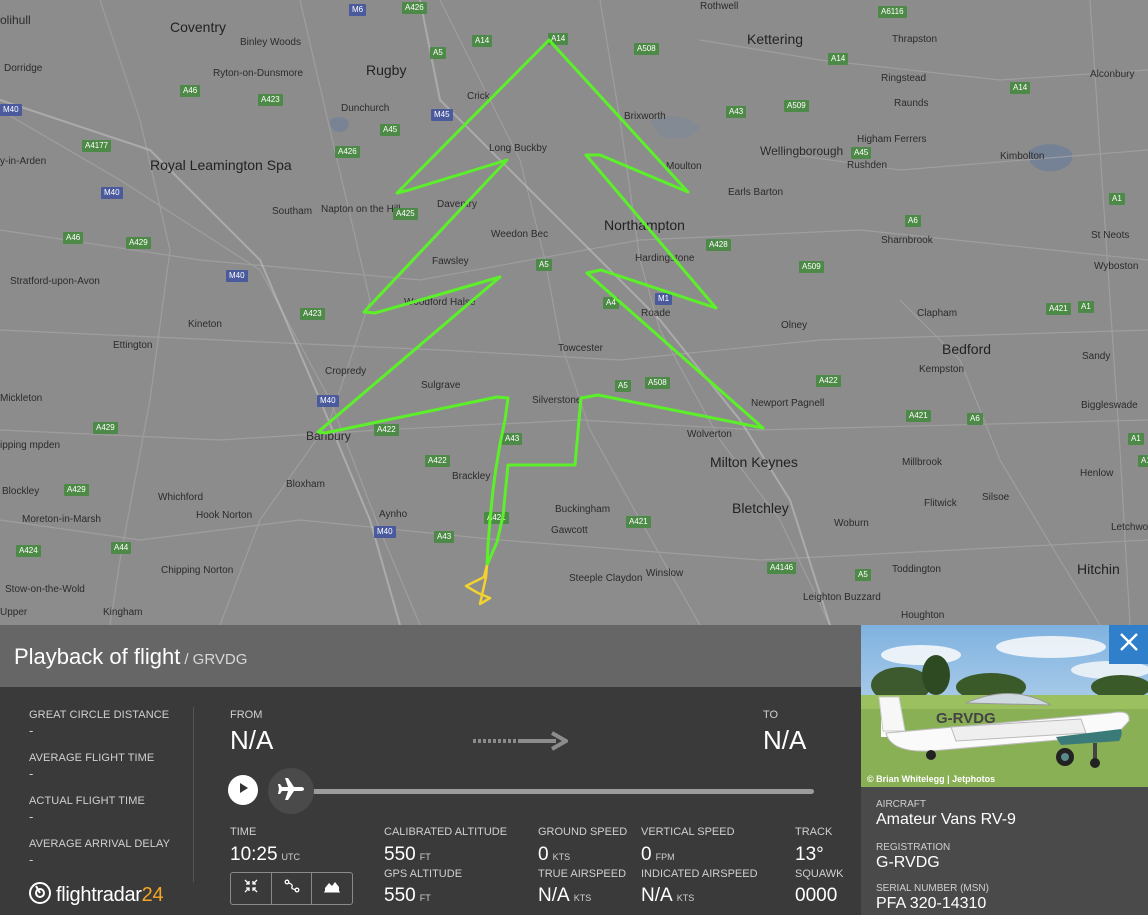 The width and height of the screenshot is (1148, 915). What do you see at coordinates (87, 801) in the screenshot?
I see `actual-flight-time-label: ACTUAL FLIGHT TIME` at bounding box center [87, 801].